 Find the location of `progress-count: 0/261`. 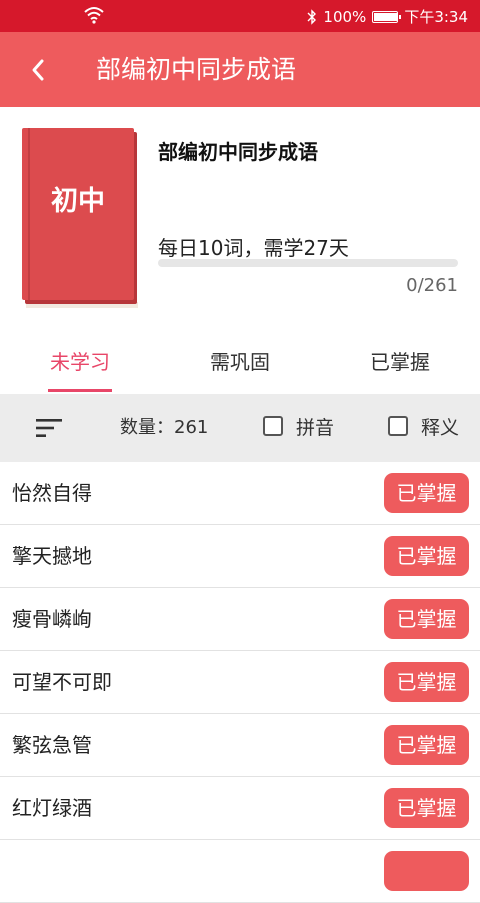

progress-count: 0/261 is located at coordinates (432, 285).